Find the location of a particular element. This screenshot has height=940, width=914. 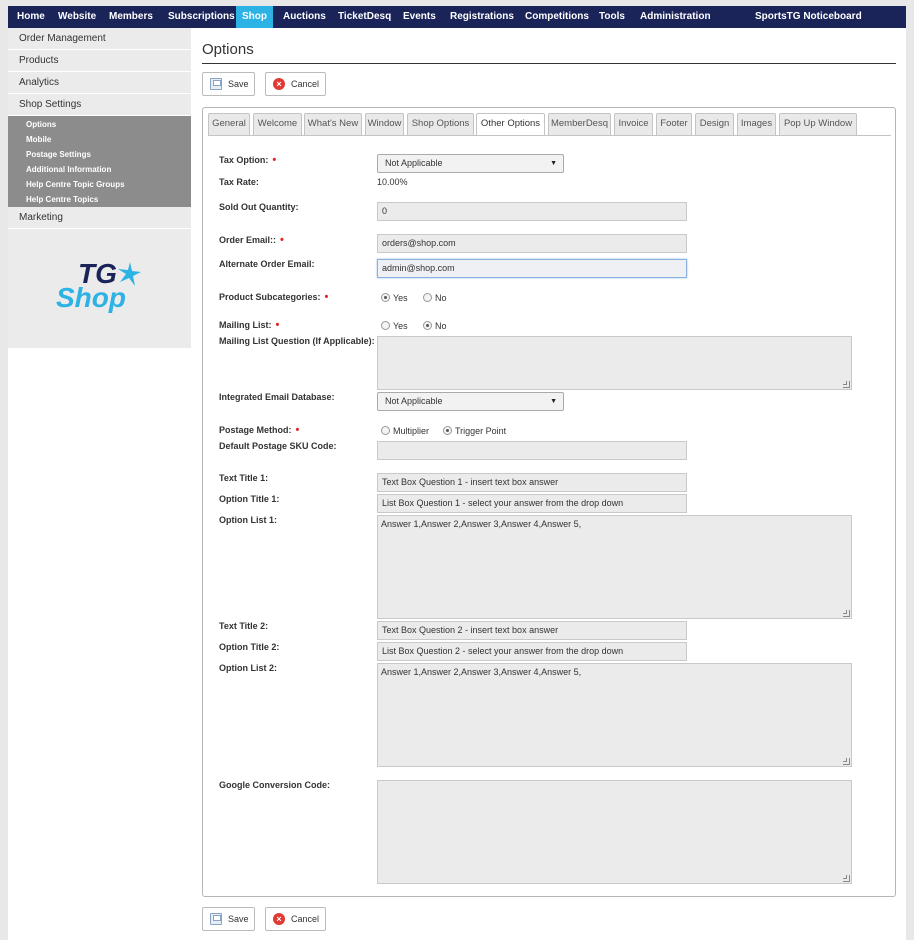

tab-general: General is located at coordinates (229, 124).